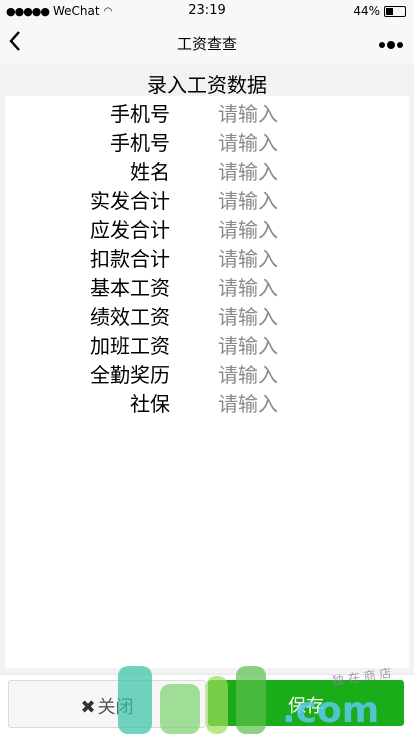 This screenshot has height=735, width=414. I want to click on more-dots-icon, so click(391, 44).